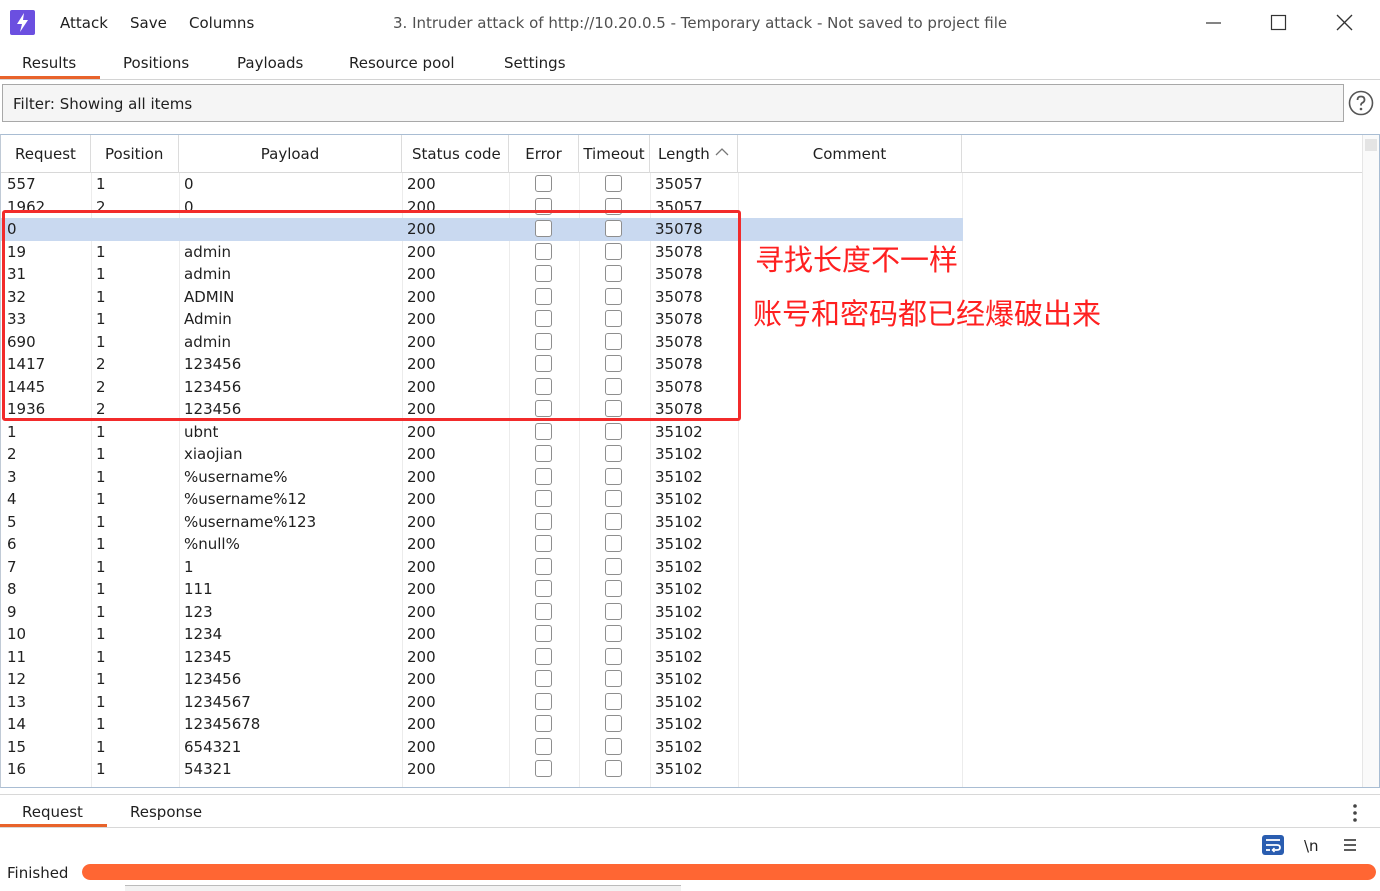  I want to click on more-options-icon, so click(1355, 813).